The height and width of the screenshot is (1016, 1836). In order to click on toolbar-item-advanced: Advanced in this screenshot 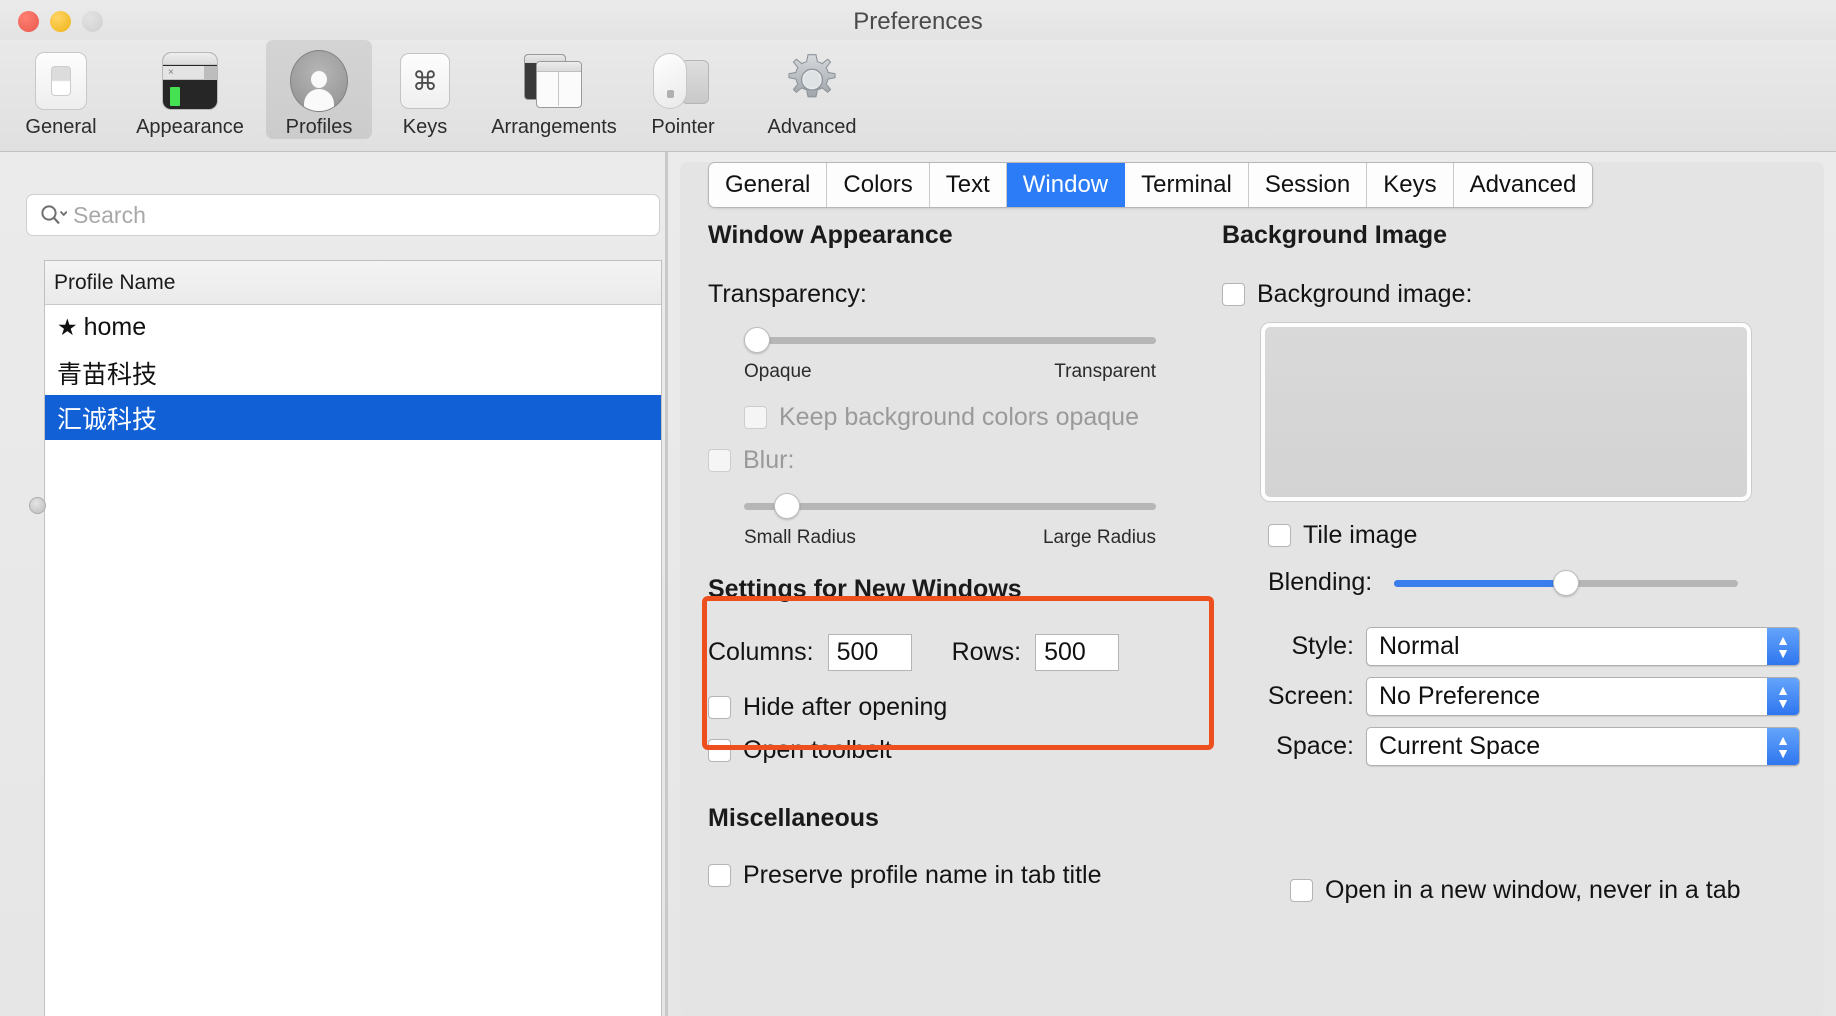, I will do `click(812, 89)`.